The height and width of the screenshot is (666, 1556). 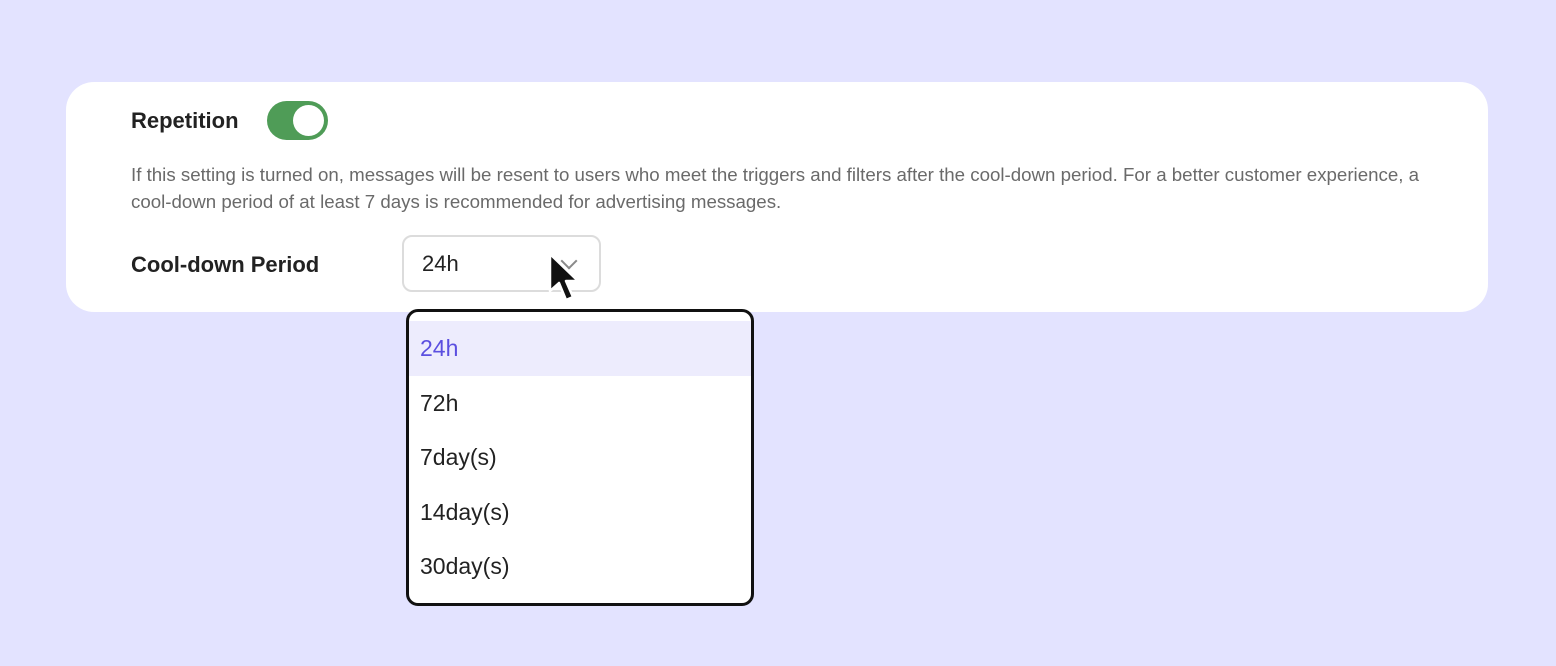 What do you see at coordinates (569, 261) in the screenshot?
I see `chevron-down-icon` at bounding box center [569, 261].